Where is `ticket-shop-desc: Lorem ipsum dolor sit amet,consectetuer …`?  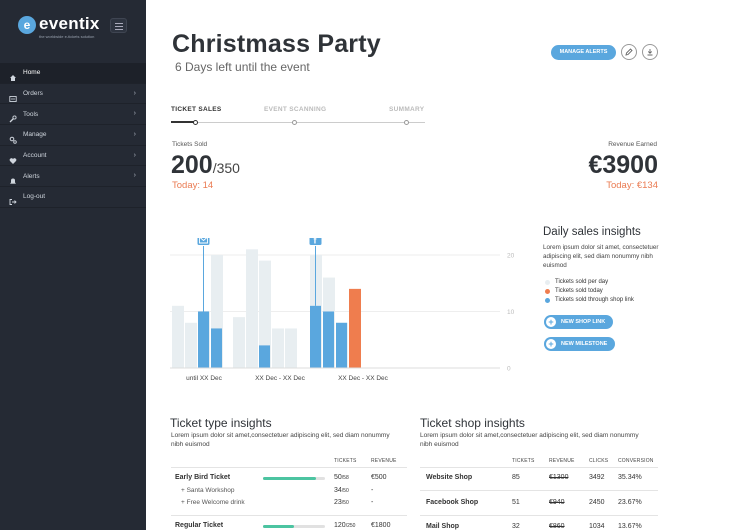 ticket-shop-desc: Lorem ipsum dolor sit amet,consectetuer … is located at coordinates (529, 440).